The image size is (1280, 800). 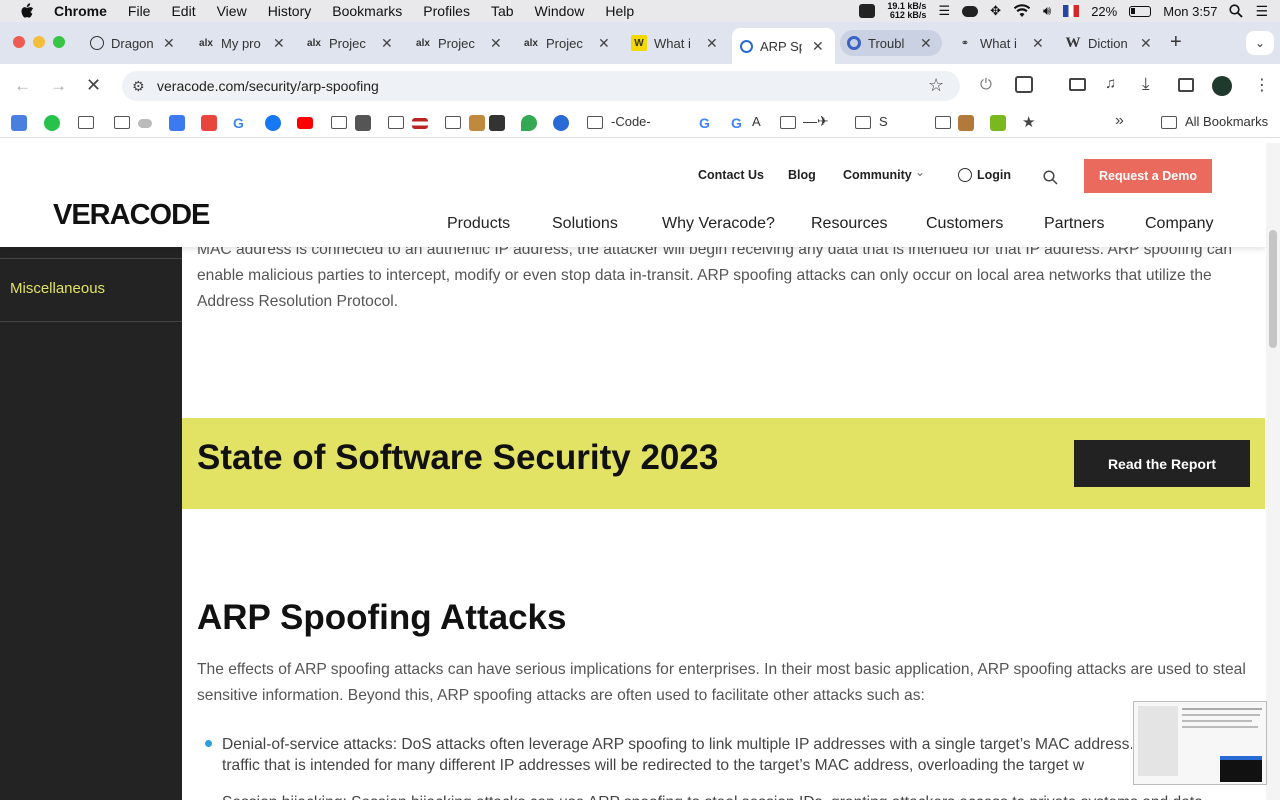 I want to click on menu-view: View, so click(x=232, y=11).